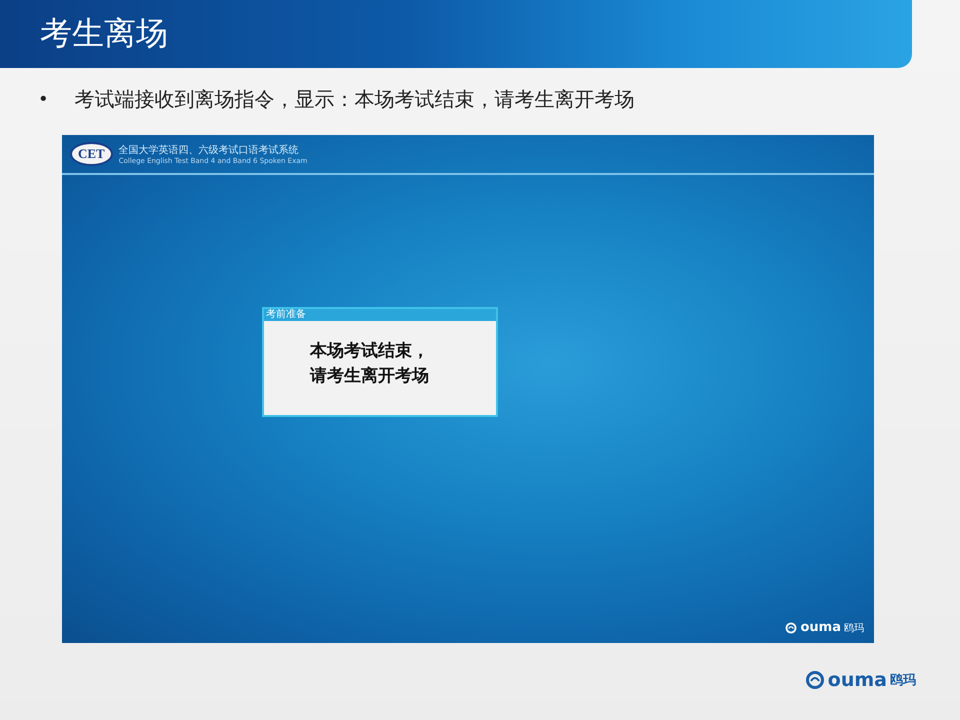 Image resolution: width=960 pixels, height=720 pixels. What do you see at coordinates (209, 150) in the screenshot?
I see `system-title: 全国大学英语四、六级考试口语考试系统` at bounding box center [209, 150].